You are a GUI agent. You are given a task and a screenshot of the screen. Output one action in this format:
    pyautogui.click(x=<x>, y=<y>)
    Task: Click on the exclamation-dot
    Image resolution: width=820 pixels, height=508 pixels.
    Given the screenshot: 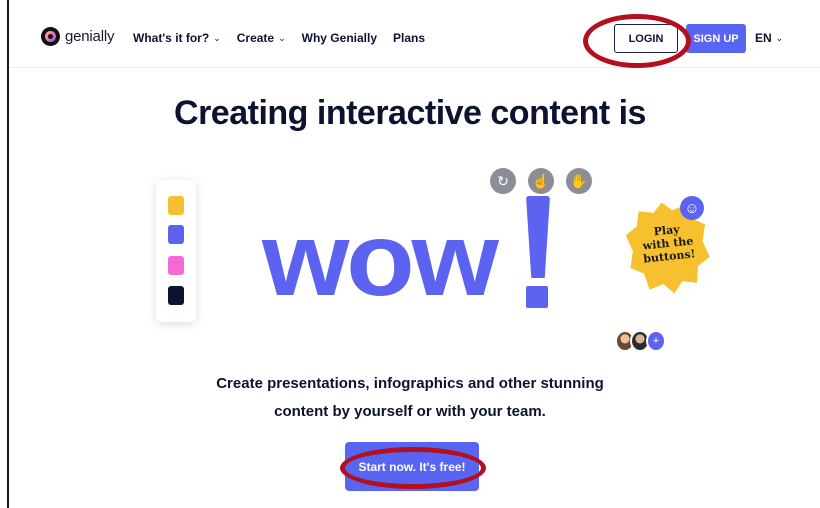 What is the action you would take?
    pyautogui.click(x=537, y=297)
    